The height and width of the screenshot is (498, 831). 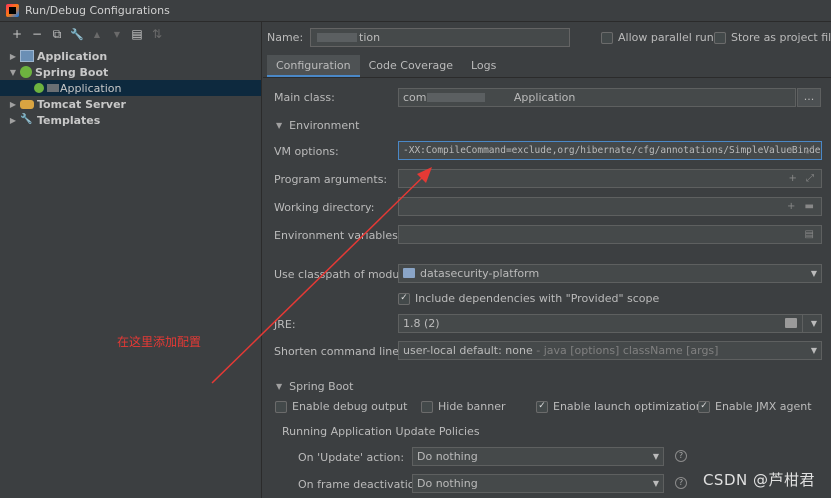 I want to click on main-class-field: com Application, so click(x=597, y=97).